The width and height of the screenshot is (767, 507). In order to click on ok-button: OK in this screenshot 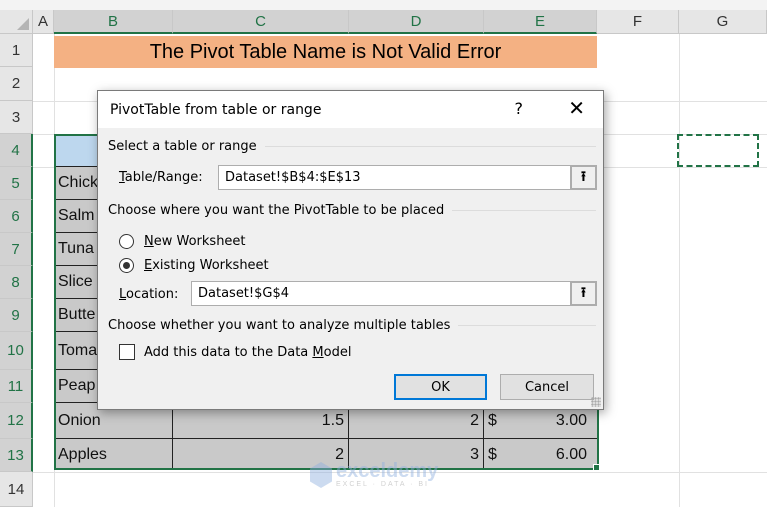, I will do `click(440, 387)`.